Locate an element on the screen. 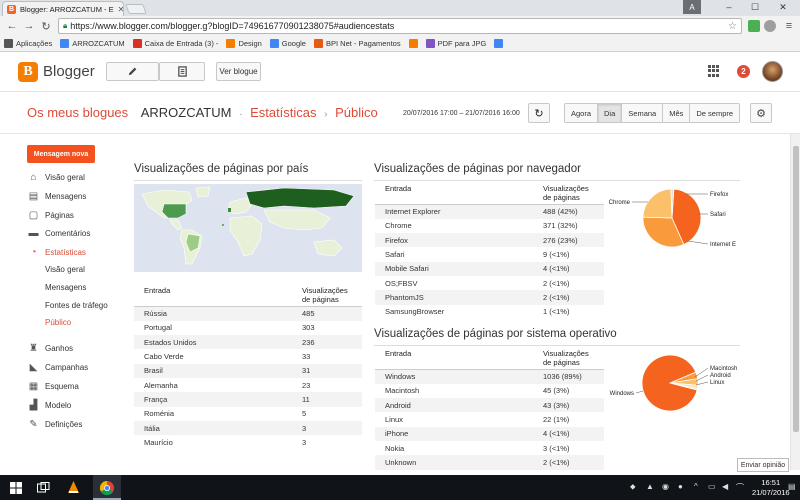  brand-name: Blogger is located at coordinates (69, 71).